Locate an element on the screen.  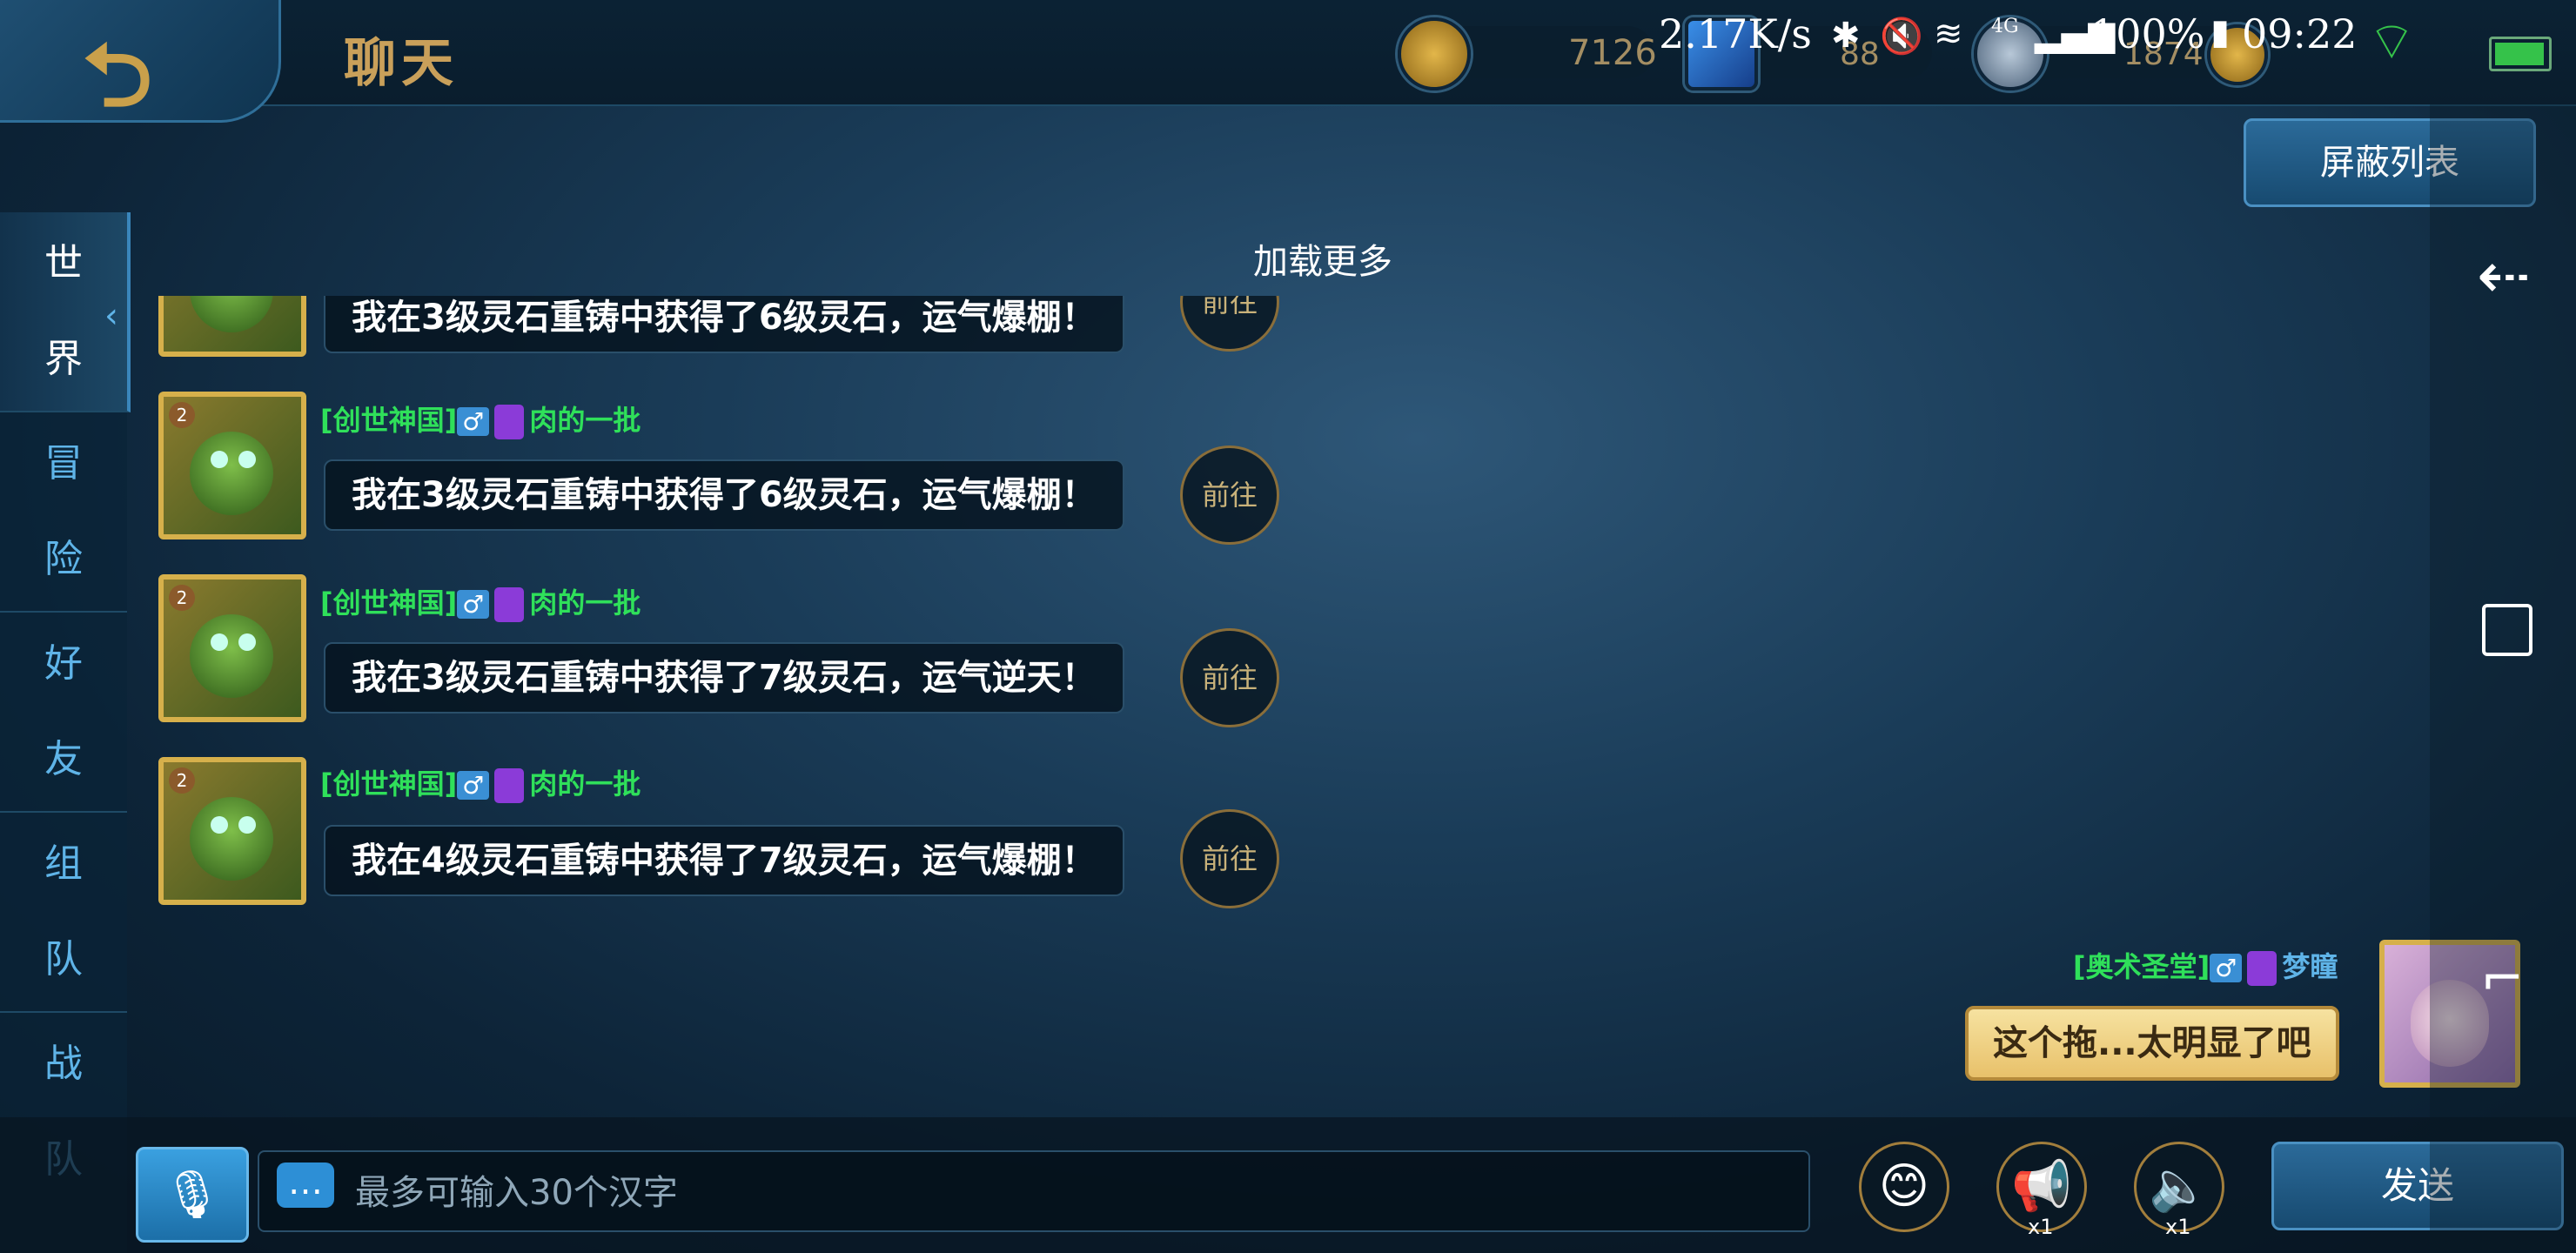
wifi-icon: ≋ is located at coordinates (1949, 34).